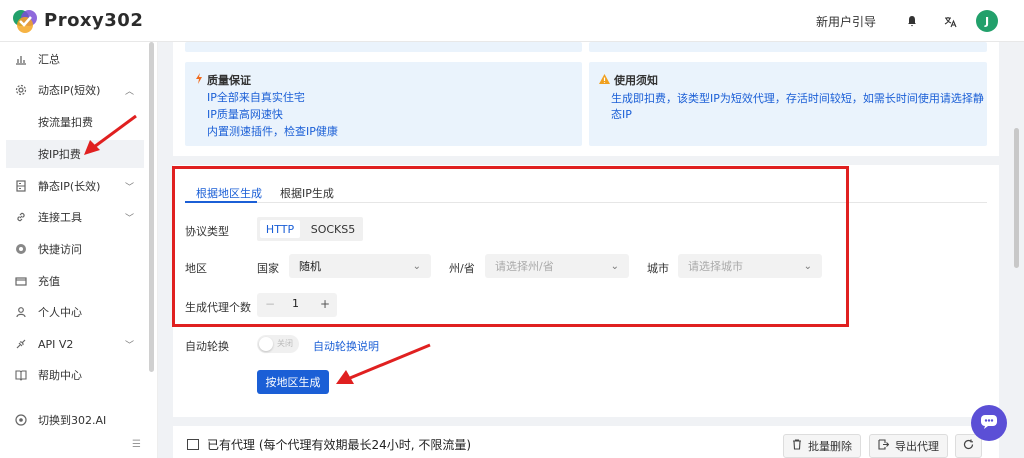 Image resolution: width=1024 pixels, height=458 pixels. What do you see at coordinates (917, 446) in the screenshot?
I see `export-label: 导出代理` at bounding box center [917, 446].